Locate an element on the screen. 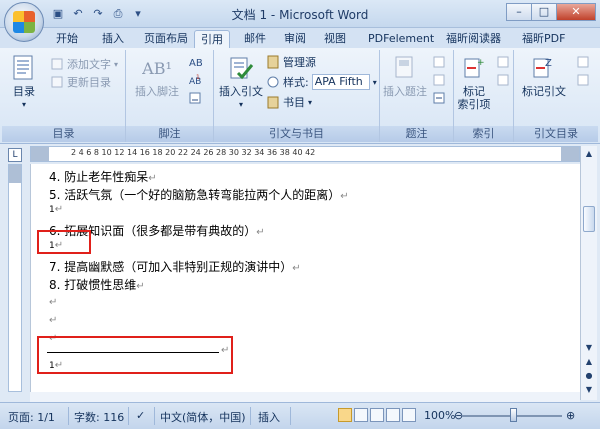 The width and height of the screenshot is (600, 429). svg-text: Z is located at coordinates (548, 63).